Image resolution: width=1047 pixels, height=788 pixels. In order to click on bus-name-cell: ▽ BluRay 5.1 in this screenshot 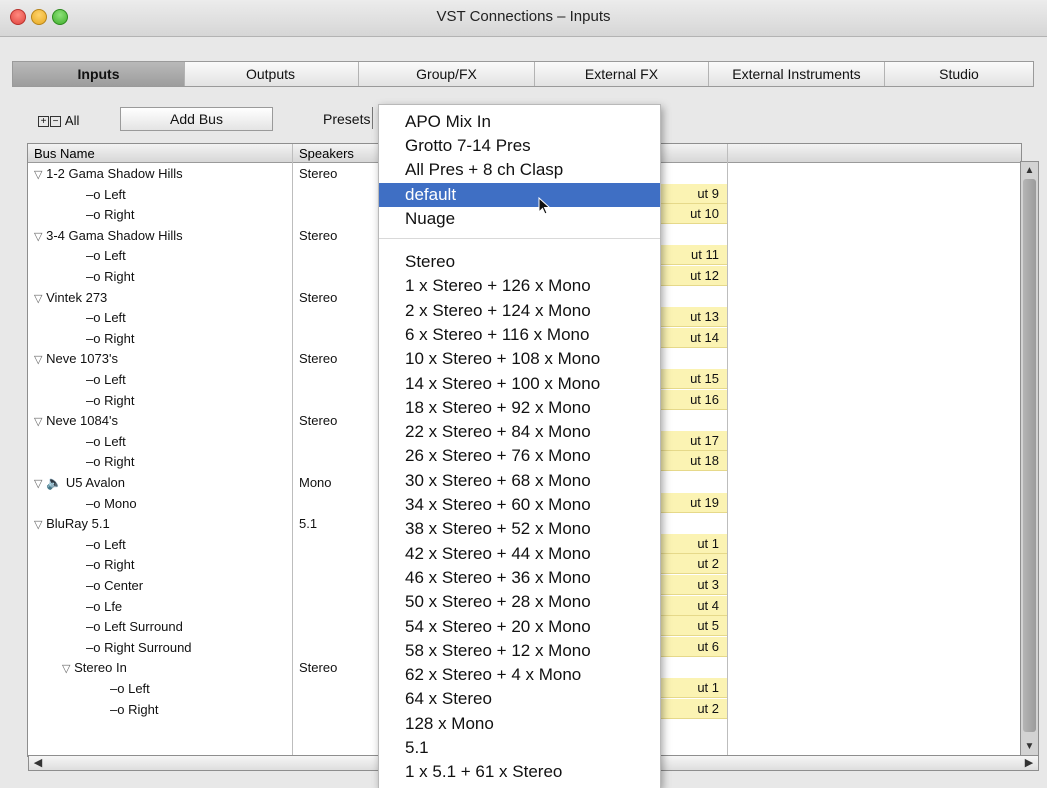, I will do `click(72, 523)`.